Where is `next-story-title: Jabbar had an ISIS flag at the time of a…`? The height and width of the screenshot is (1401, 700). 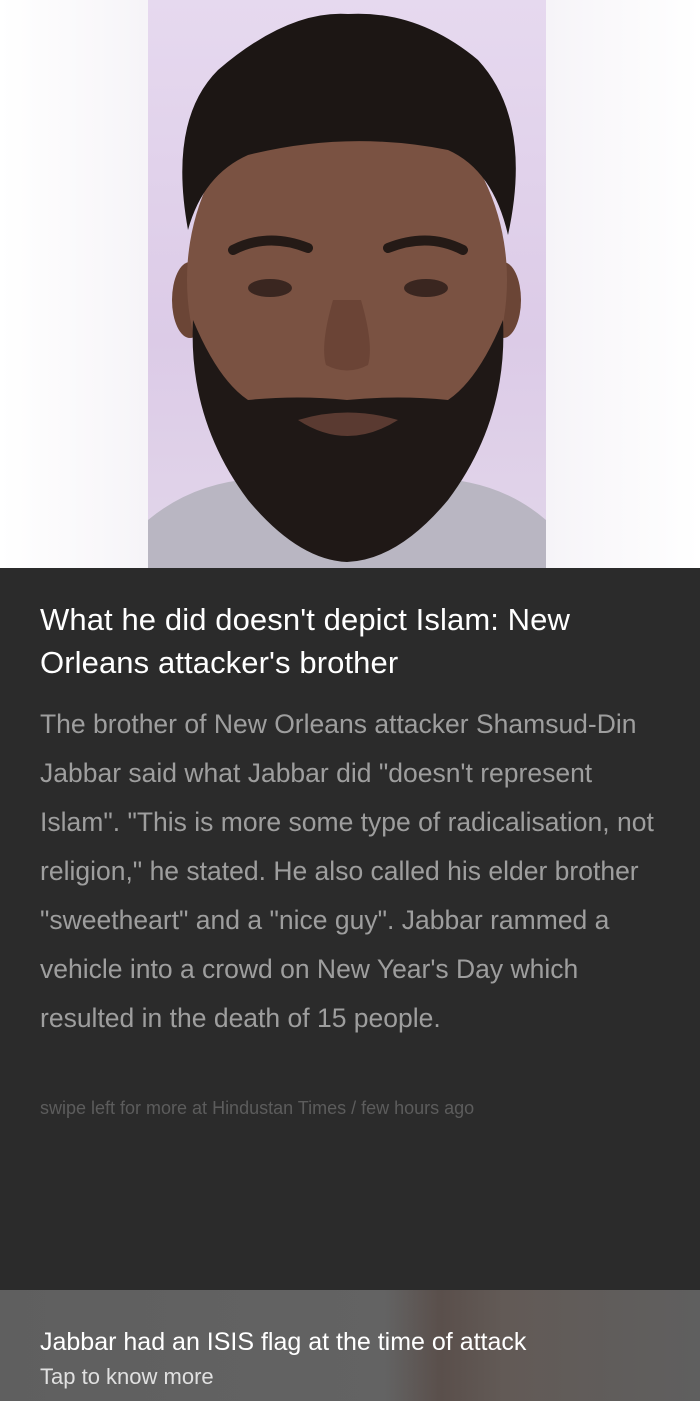 next-story-title: Jabbar had an ISIS flag at the time of a… is located at coordinates (283, 1342).